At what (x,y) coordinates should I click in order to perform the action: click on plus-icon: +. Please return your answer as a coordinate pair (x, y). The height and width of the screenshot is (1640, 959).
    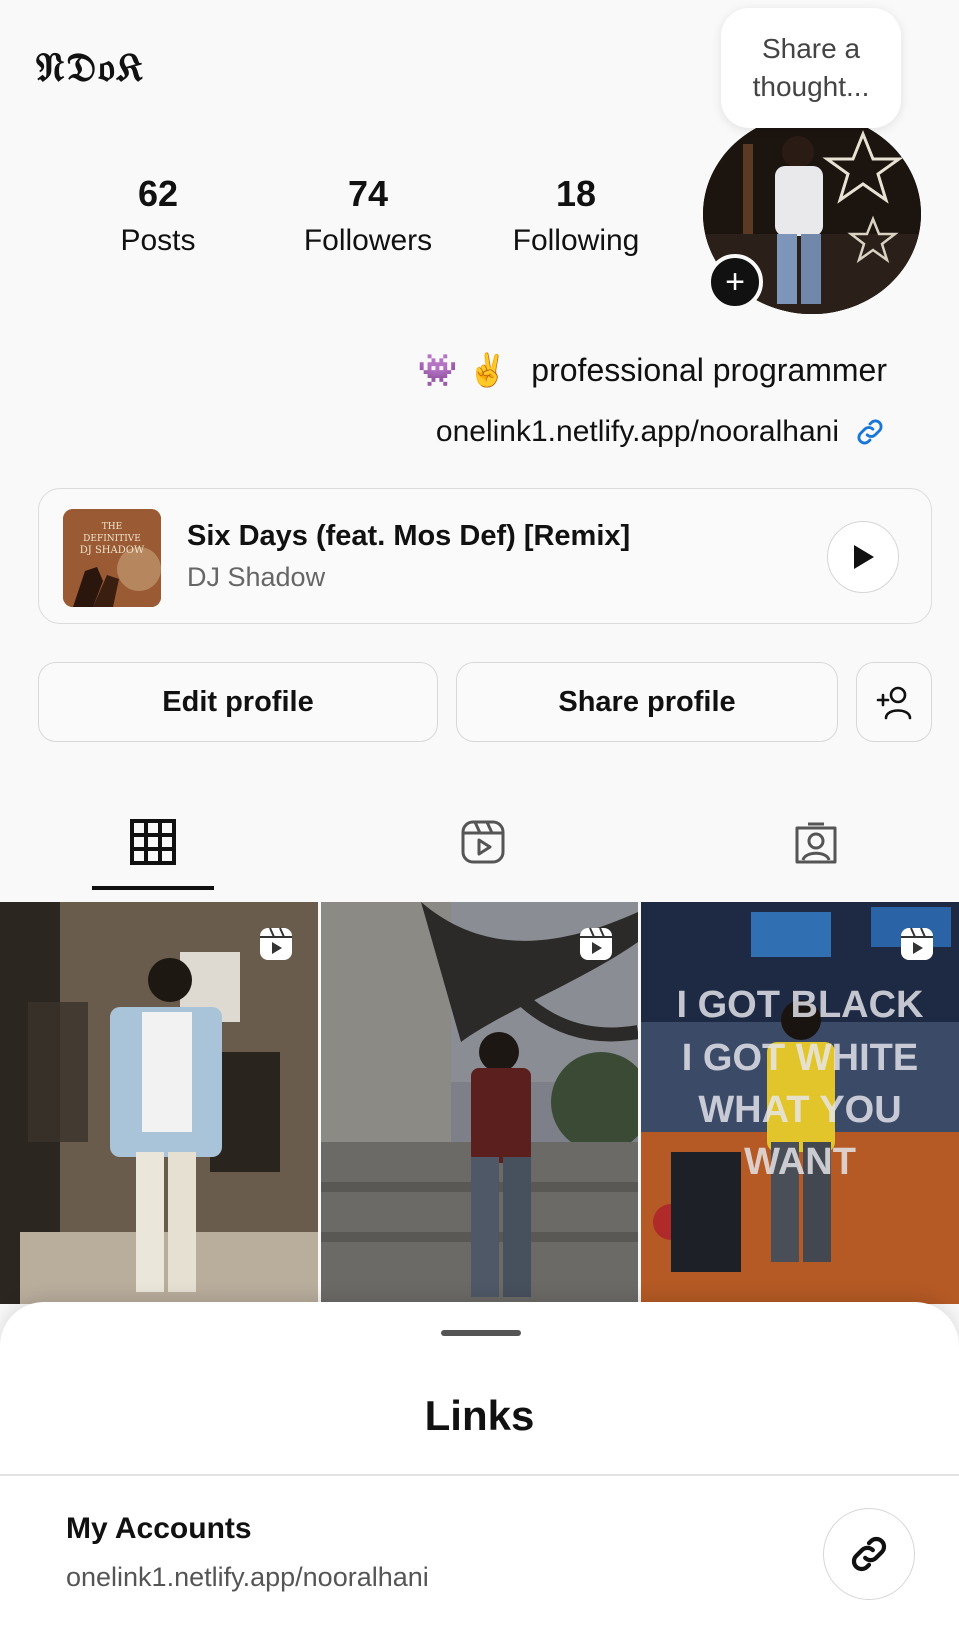
    Looking at the image, I should click on (735, 282).